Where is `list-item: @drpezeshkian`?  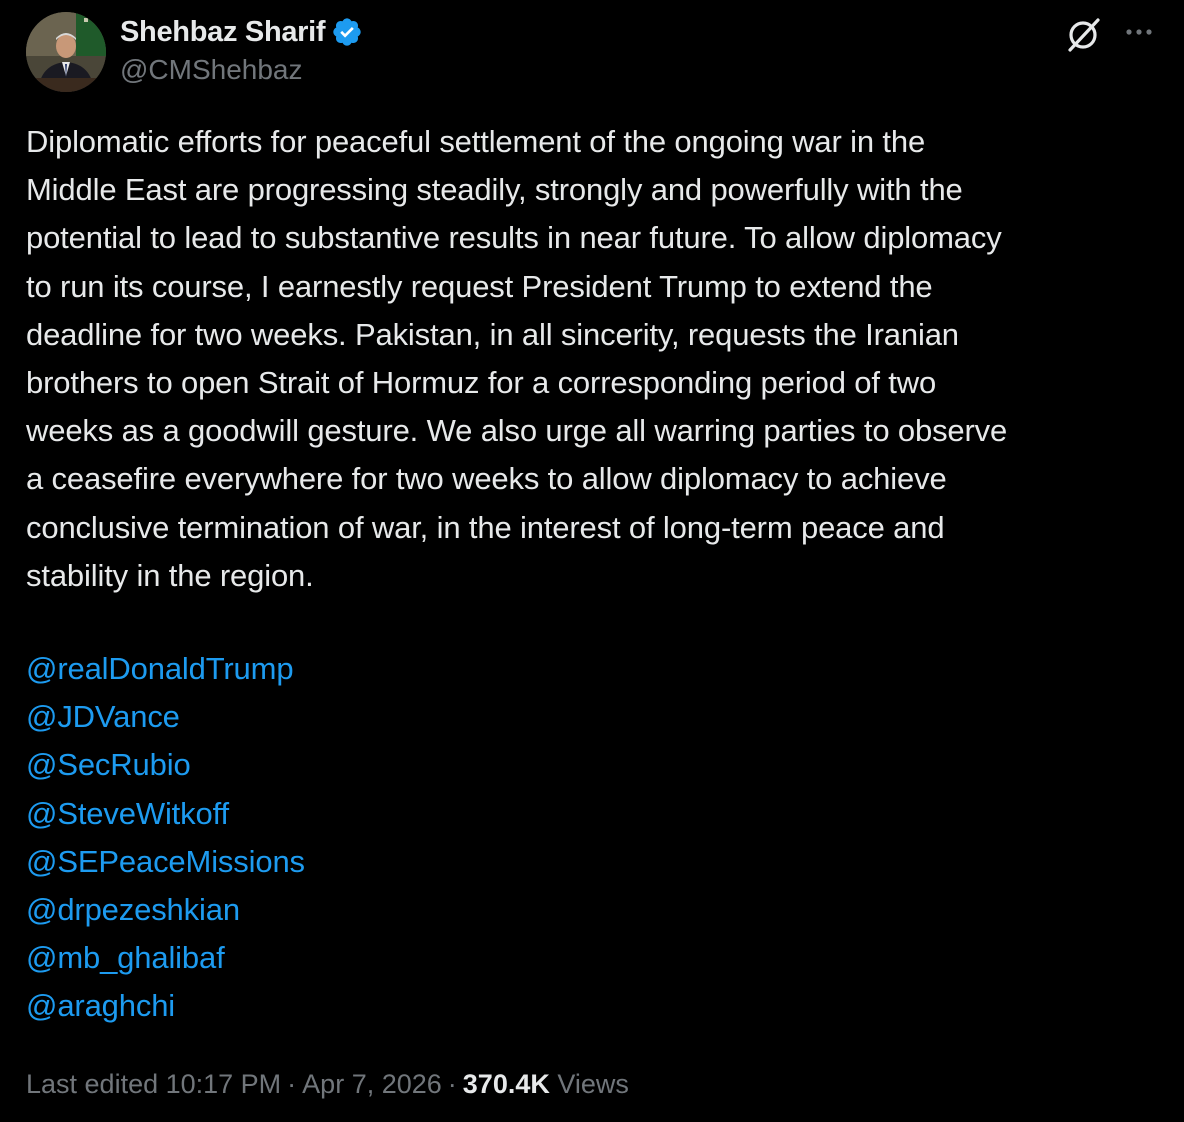
list-item: @drpezeshkian is located at coordinates (165, 910).